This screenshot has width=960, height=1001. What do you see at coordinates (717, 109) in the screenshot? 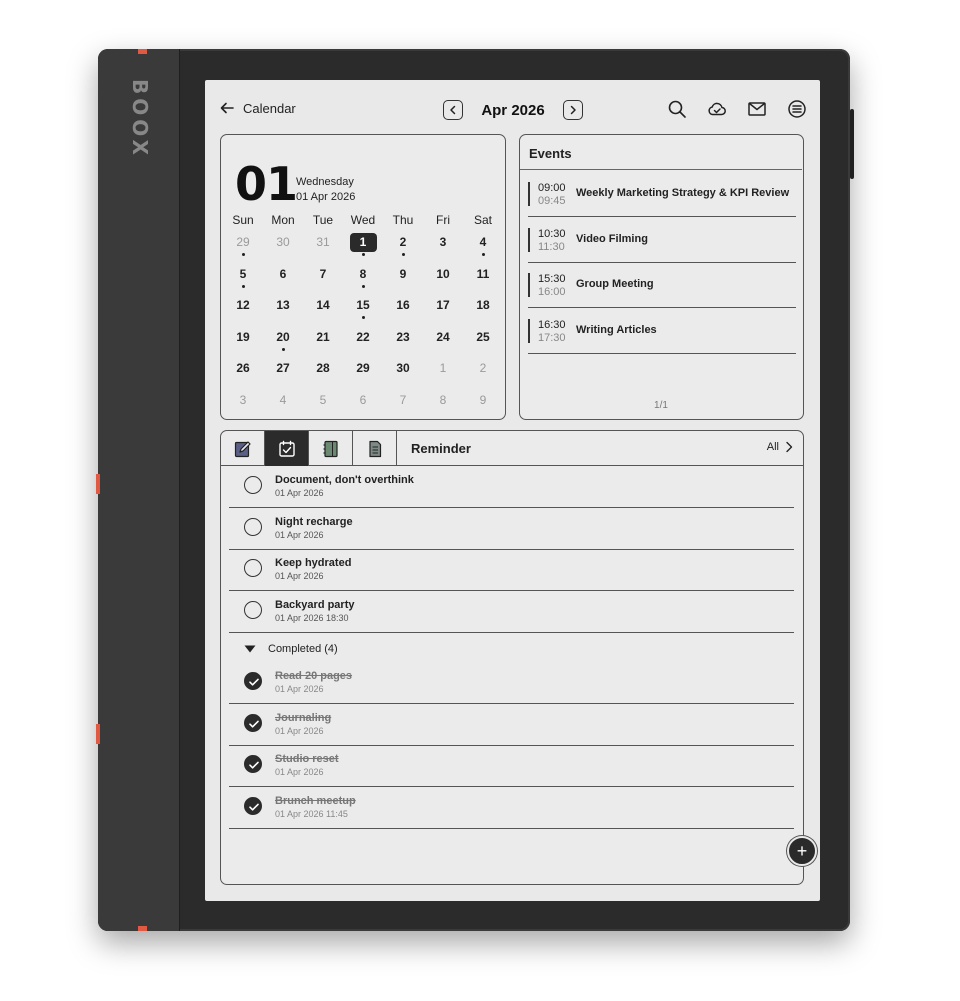
I see `cloud-sync-button` at bounding box center [717, 109].